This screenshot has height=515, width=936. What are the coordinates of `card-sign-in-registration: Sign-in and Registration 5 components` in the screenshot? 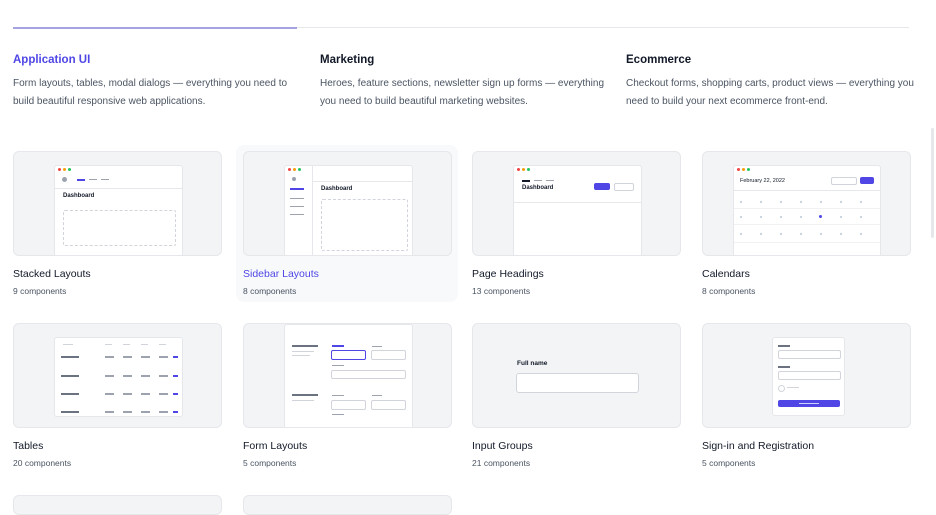 It's located at (806, 395).